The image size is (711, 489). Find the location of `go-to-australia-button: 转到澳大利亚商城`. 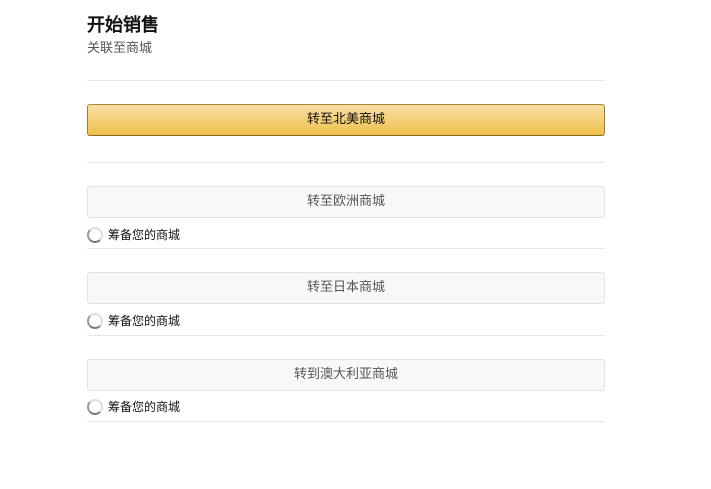

go-to-australia-button: 转到澳大利亚商城 is located at coordinates (346, 375).